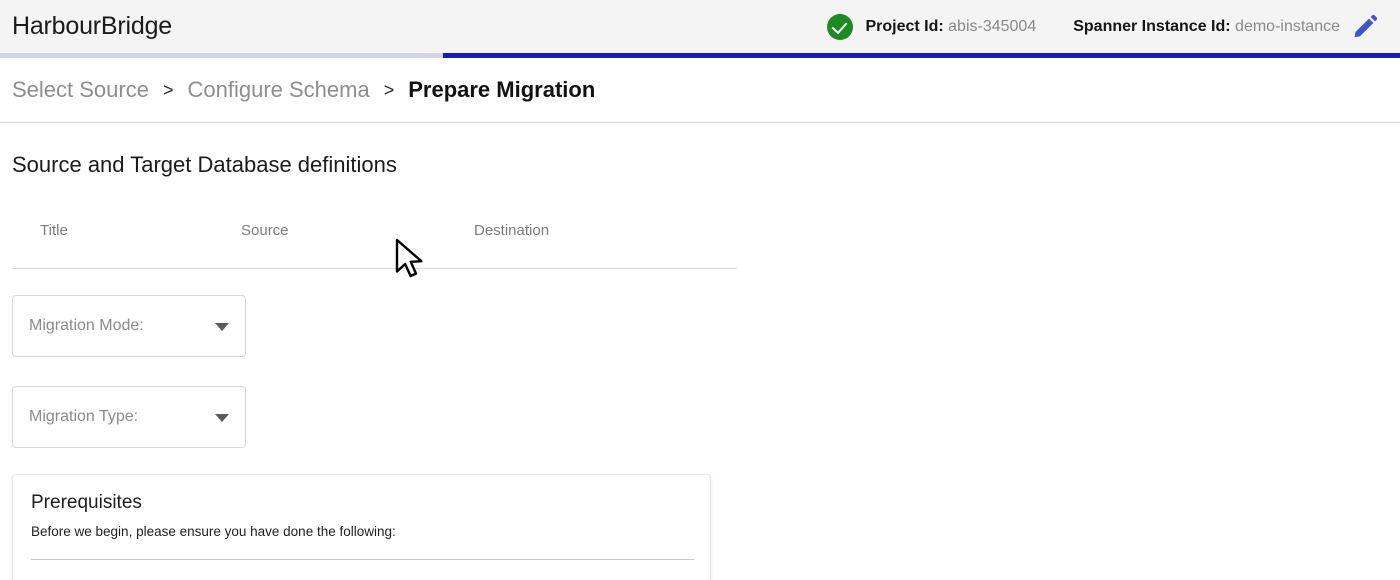  Describe the element at coordinates (1152, 26) in the screenshot. I see `spanner-instance-id-label: Spanner Instance Id:` at that location.